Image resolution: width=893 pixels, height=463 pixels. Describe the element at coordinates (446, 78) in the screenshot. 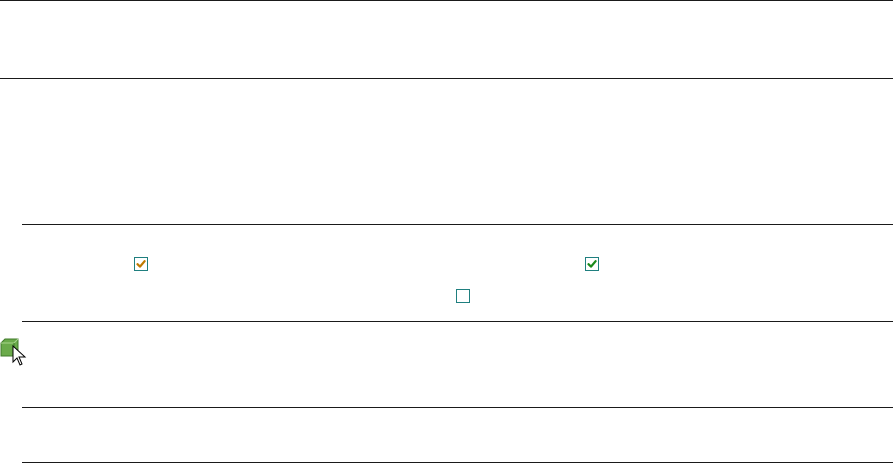

I see `header-bottom-border` at that location.